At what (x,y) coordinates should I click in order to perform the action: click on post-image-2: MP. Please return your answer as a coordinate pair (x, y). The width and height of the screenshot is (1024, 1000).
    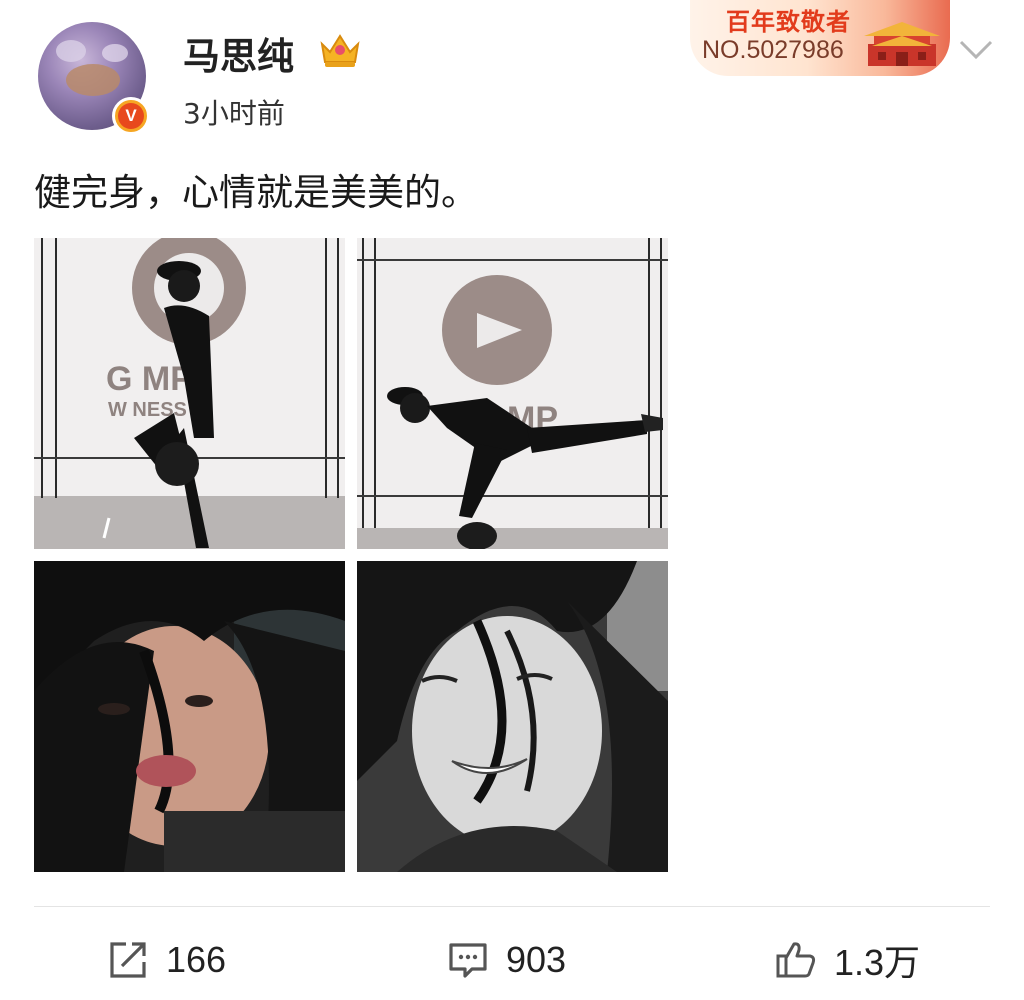
    Looking at the image, I should click on (512, 393).